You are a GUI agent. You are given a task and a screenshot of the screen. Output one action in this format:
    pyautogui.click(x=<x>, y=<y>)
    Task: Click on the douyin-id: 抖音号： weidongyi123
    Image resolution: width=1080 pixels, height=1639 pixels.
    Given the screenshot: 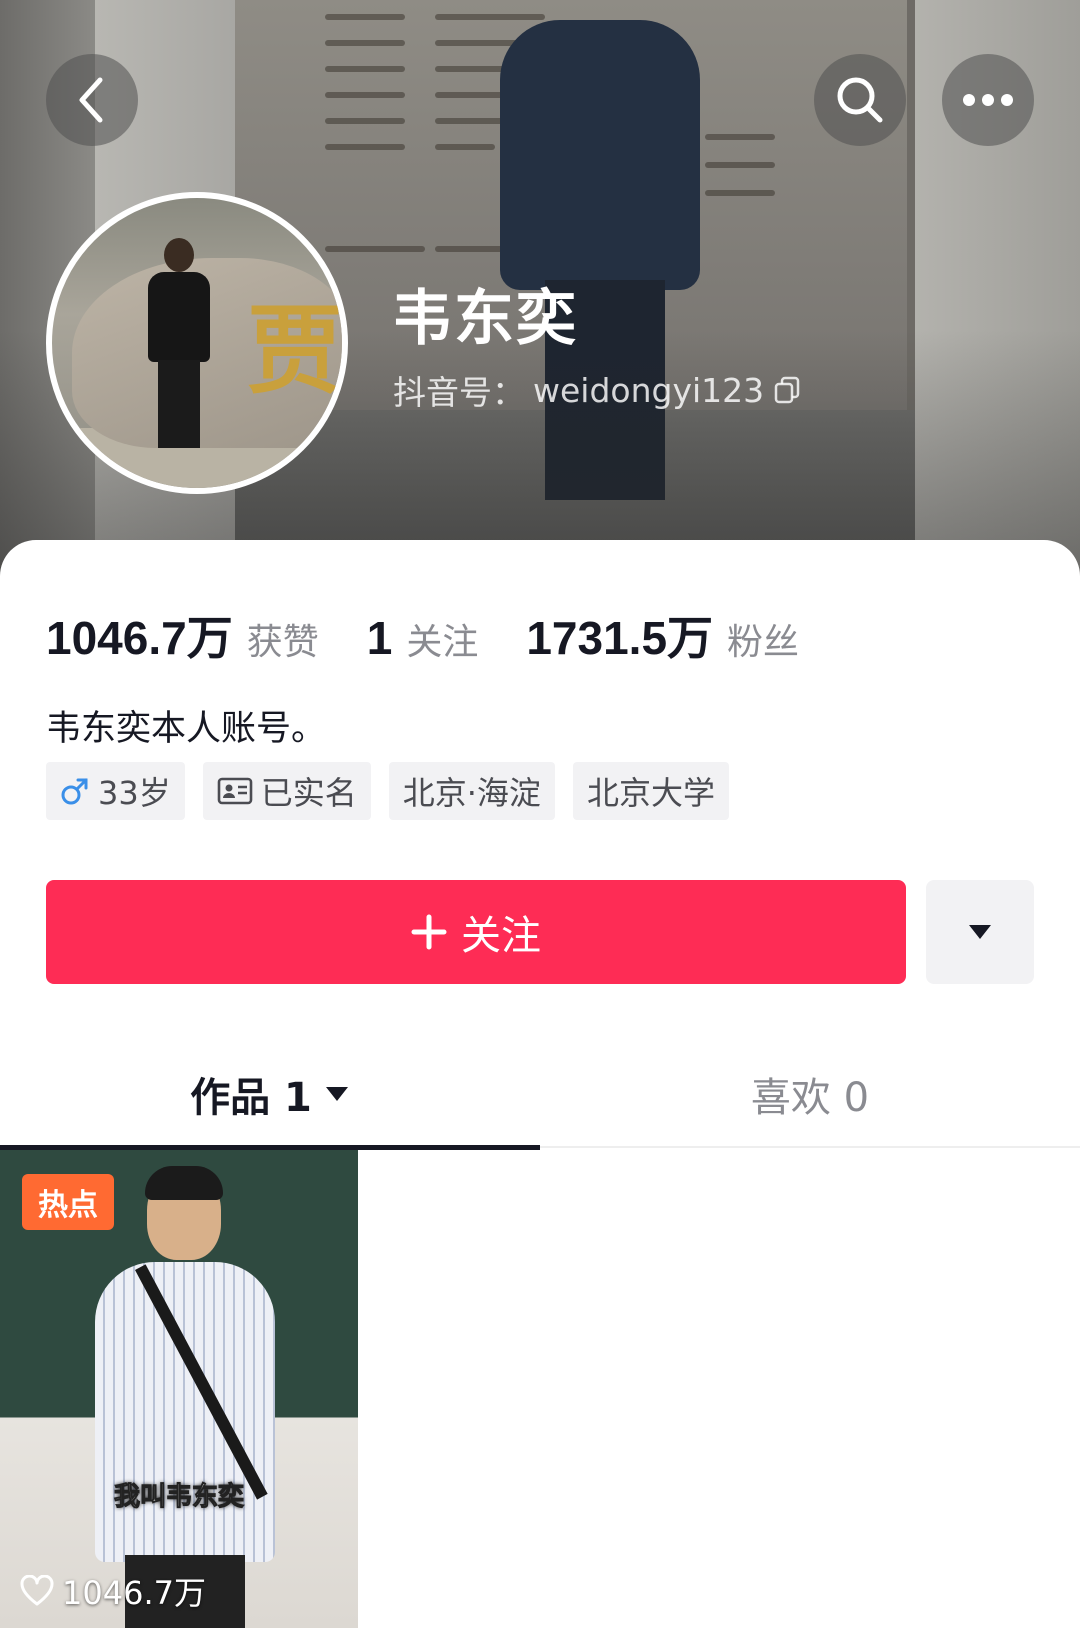 What is the action you would take?
    pyautogui.click(x=597, y=390)
    